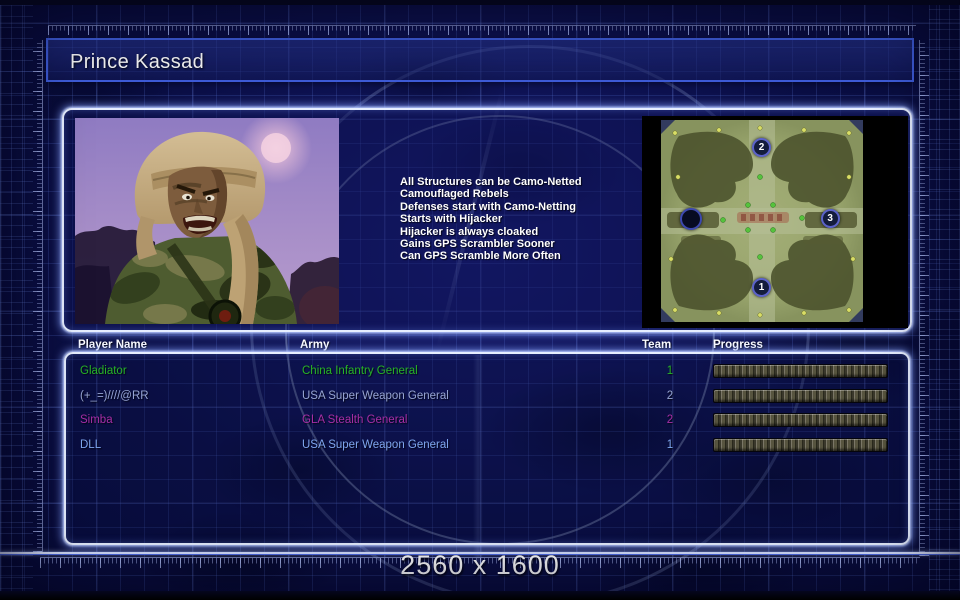  I want to click on bottom-edge-band, so click(480, 595).